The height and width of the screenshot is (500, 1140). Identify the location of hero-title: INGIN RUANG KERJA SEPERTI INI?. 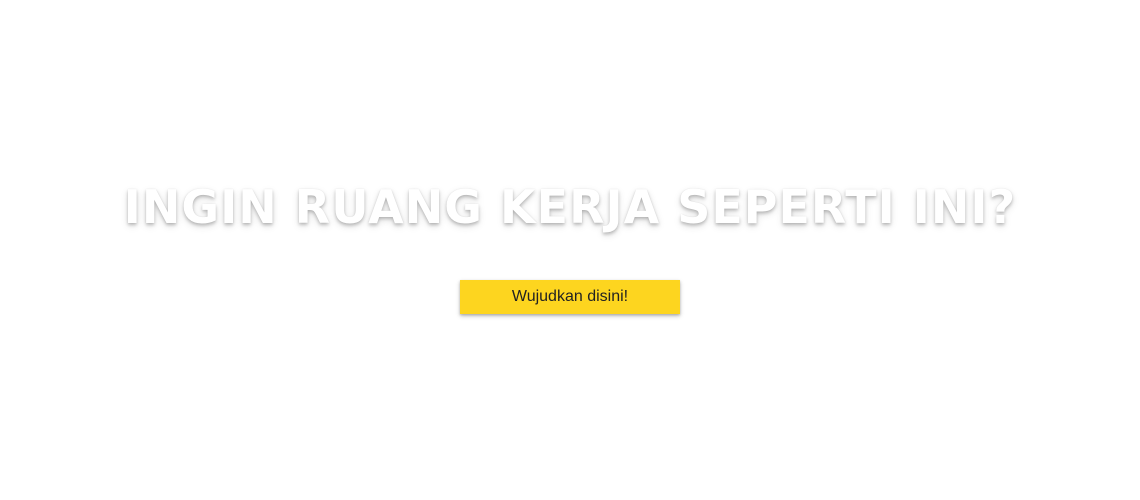
(570, 207).